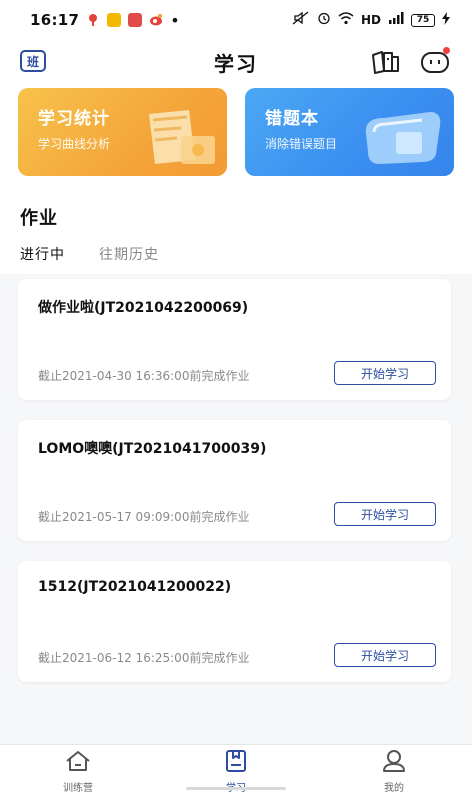  What do you see at coordinates (301, 144) in the screenshot?
I see `mistake-book-subtitle: 消除错误题目` at bounding box center [301, 144].